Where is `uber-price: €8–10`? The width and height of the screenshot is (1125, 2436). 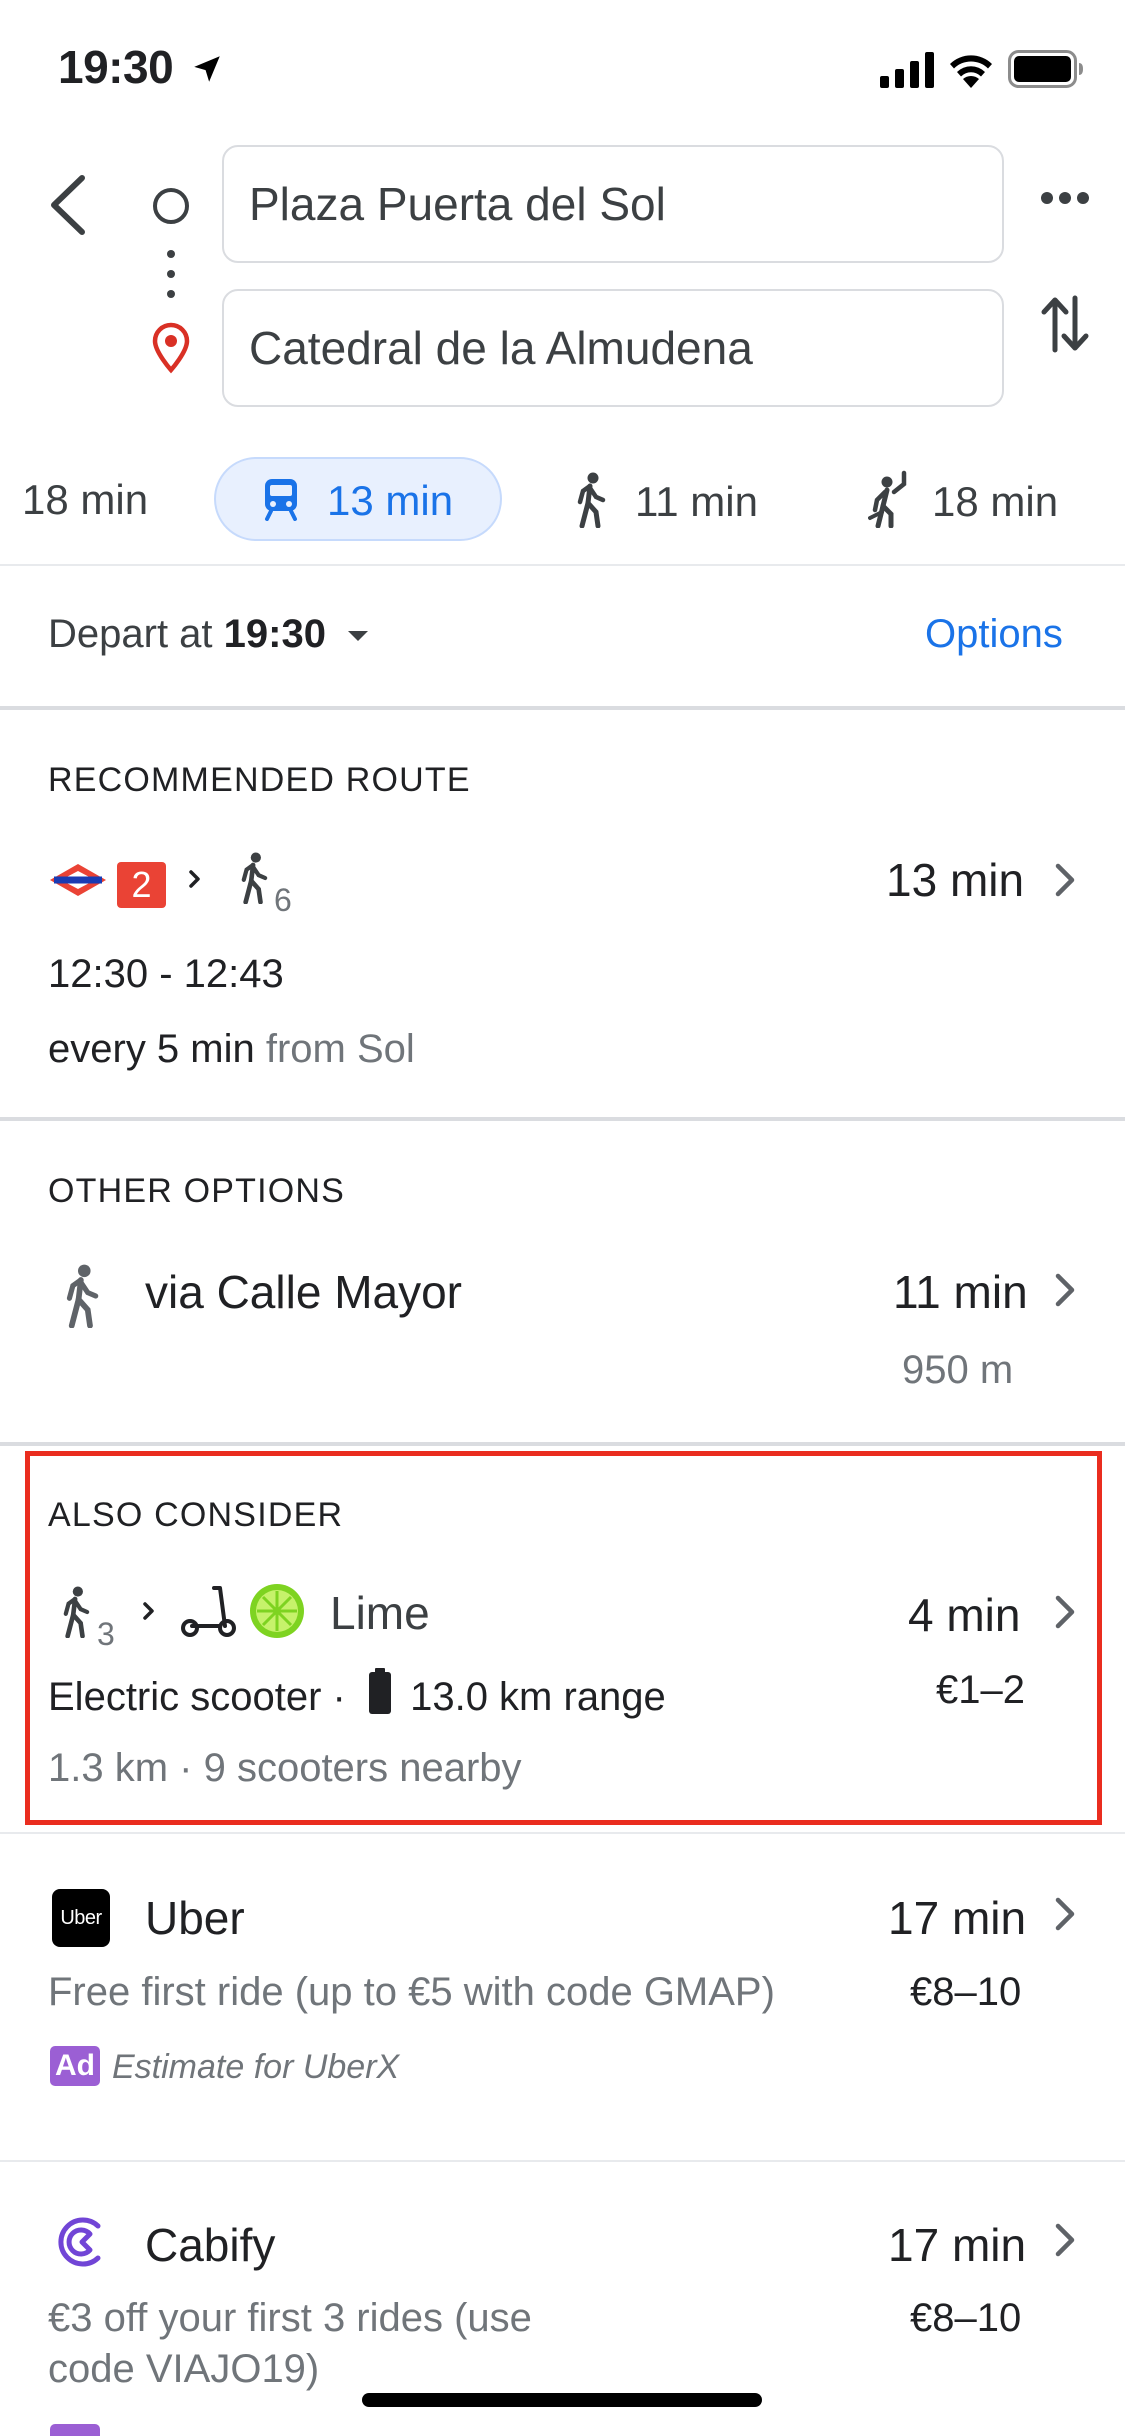
uber-price: €8–10 is located at coordinates (966, 1992).